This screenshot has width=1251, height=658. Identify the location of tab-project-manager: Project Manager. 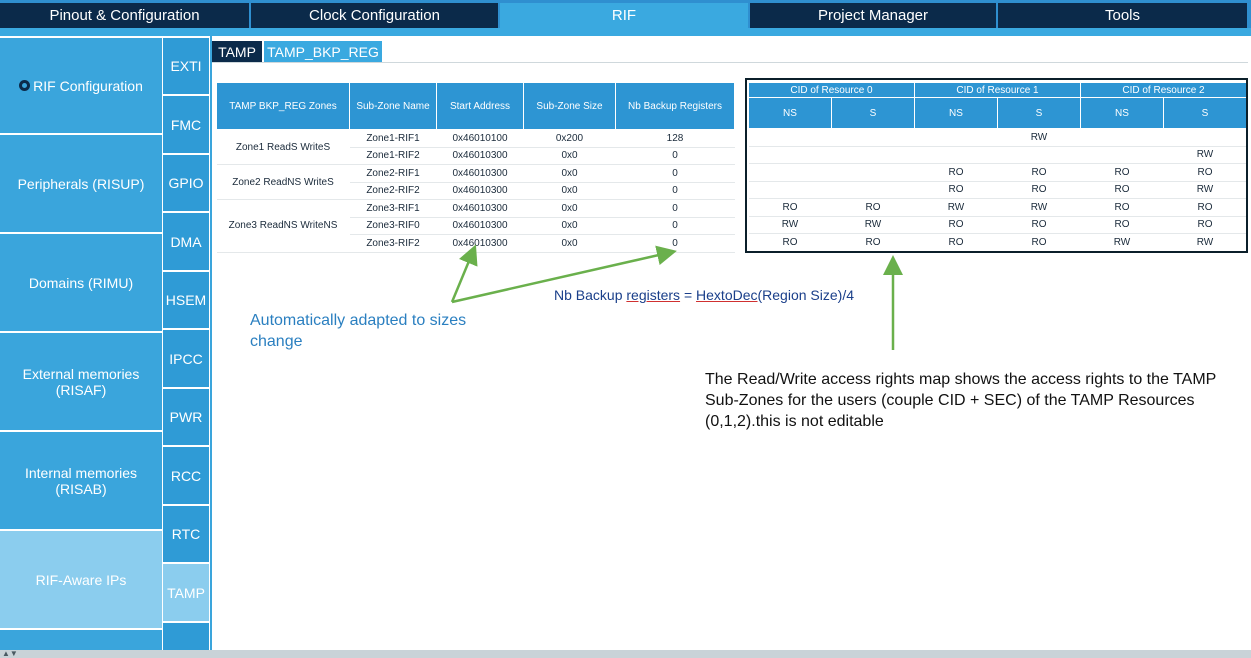
(873, 15).